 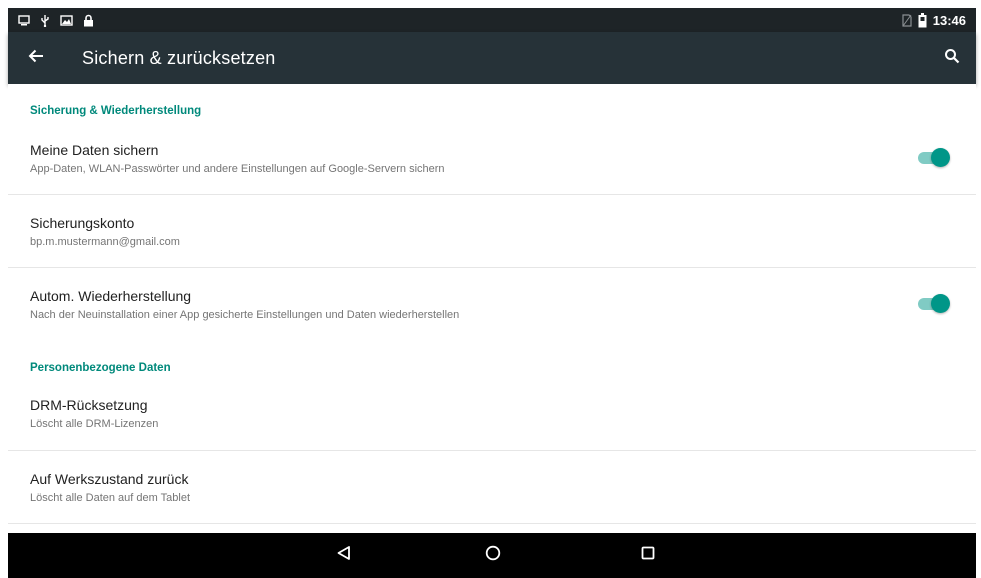 I want to click on back-button, so click(x=36, y=58).